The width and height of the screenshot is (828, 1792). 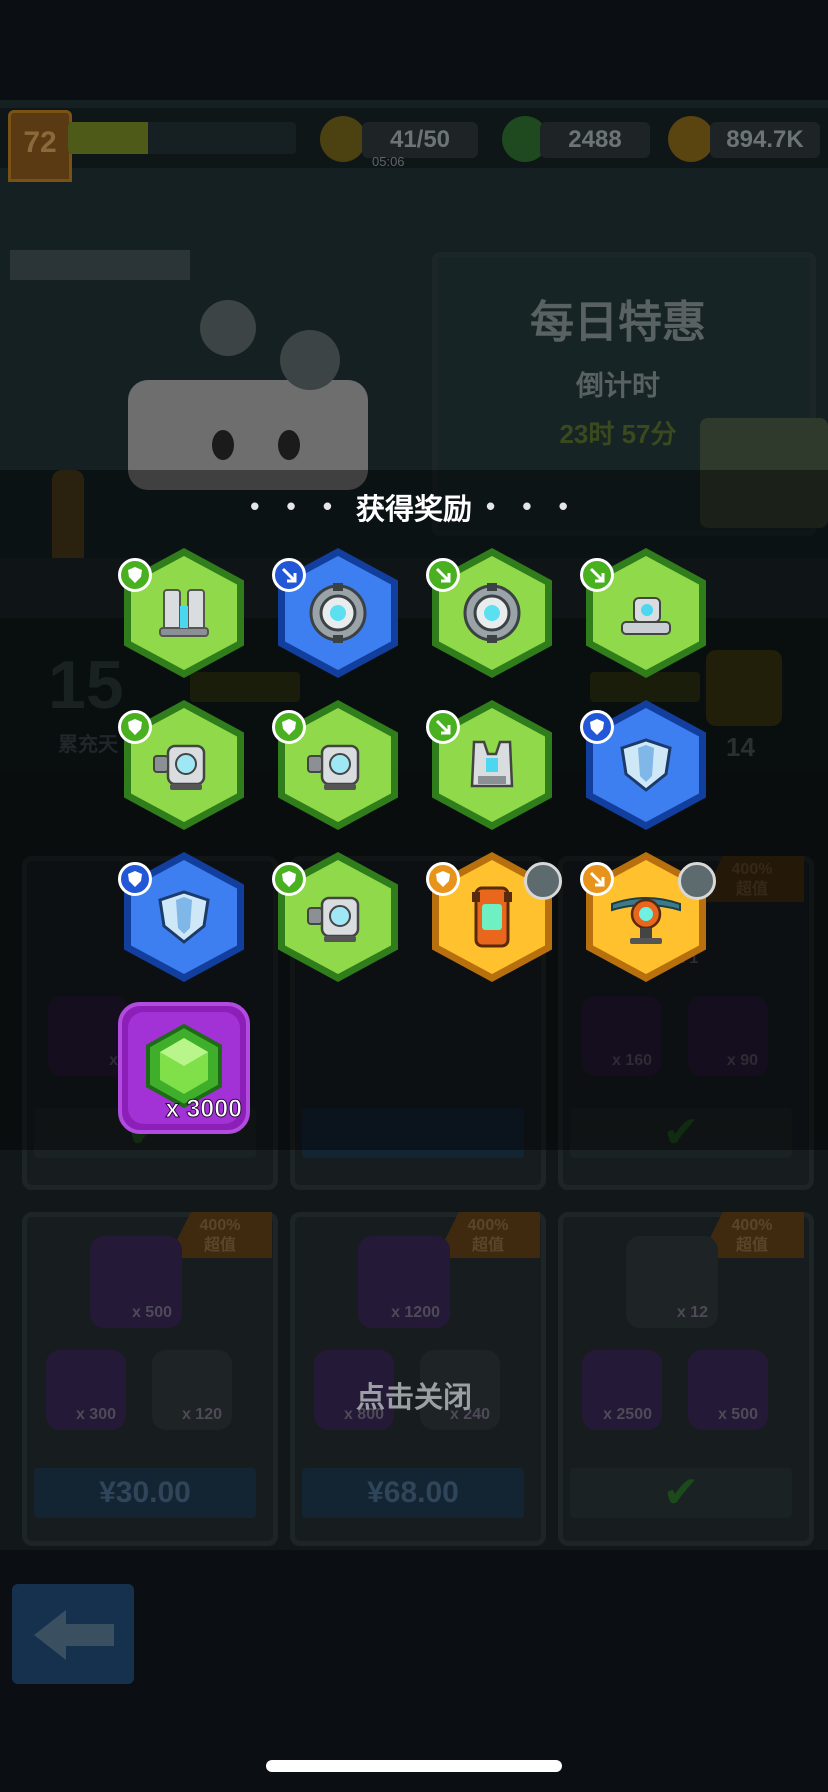 I want to click on home-indicator, so click(x=414, y=1766).